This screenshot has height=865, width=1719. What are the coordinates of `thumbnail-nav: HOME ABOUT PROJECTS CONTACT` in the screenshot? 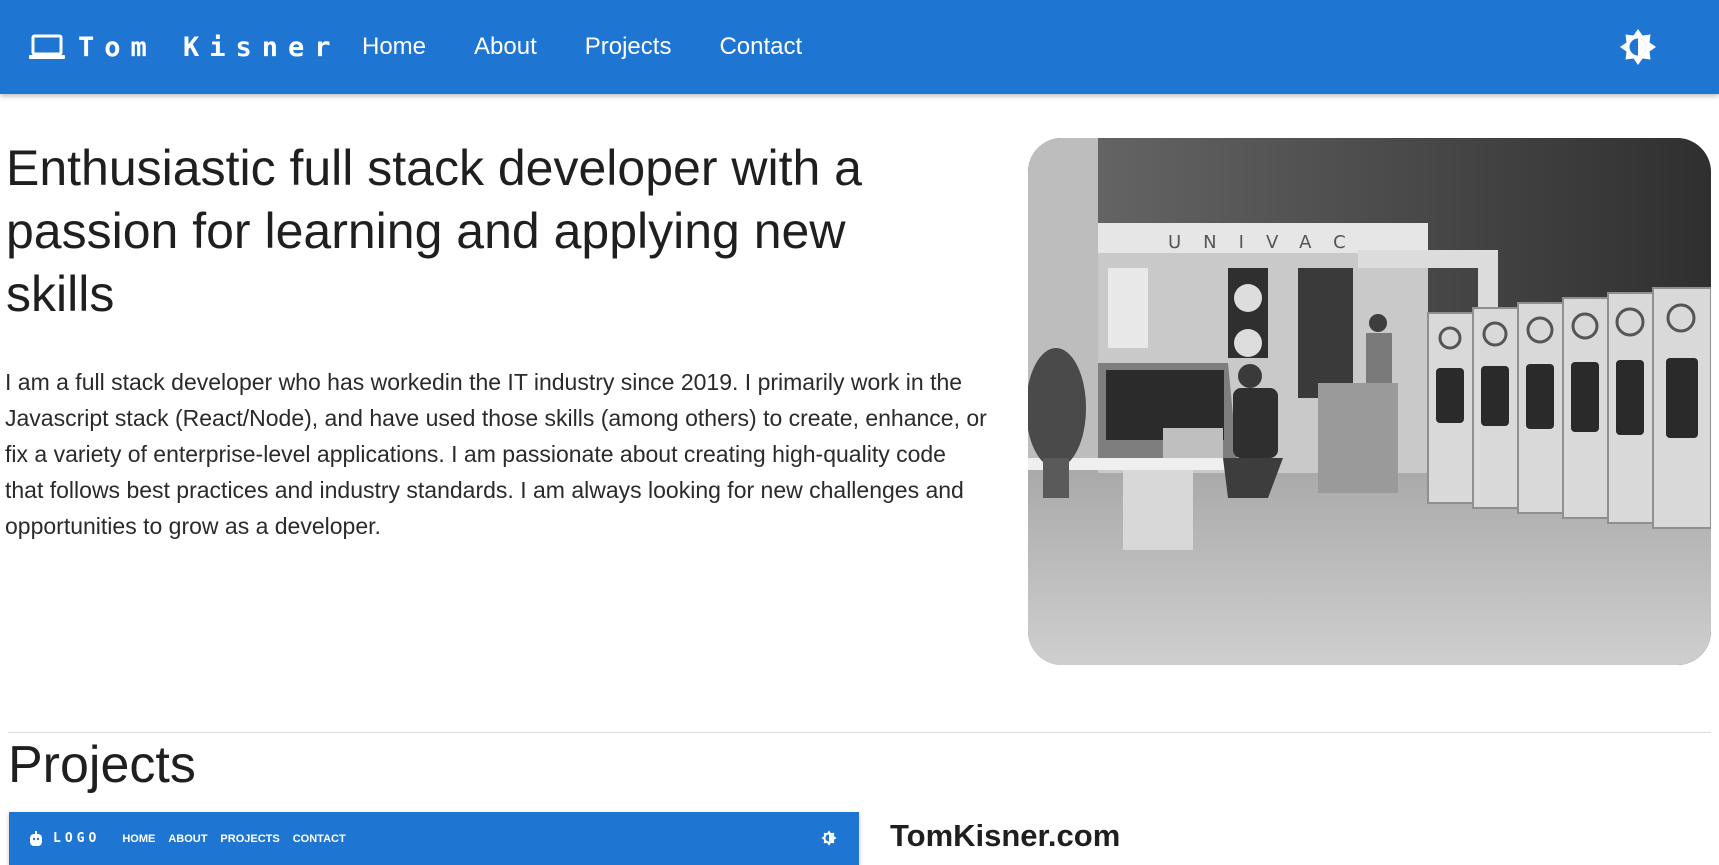 It's located at (240, 839).